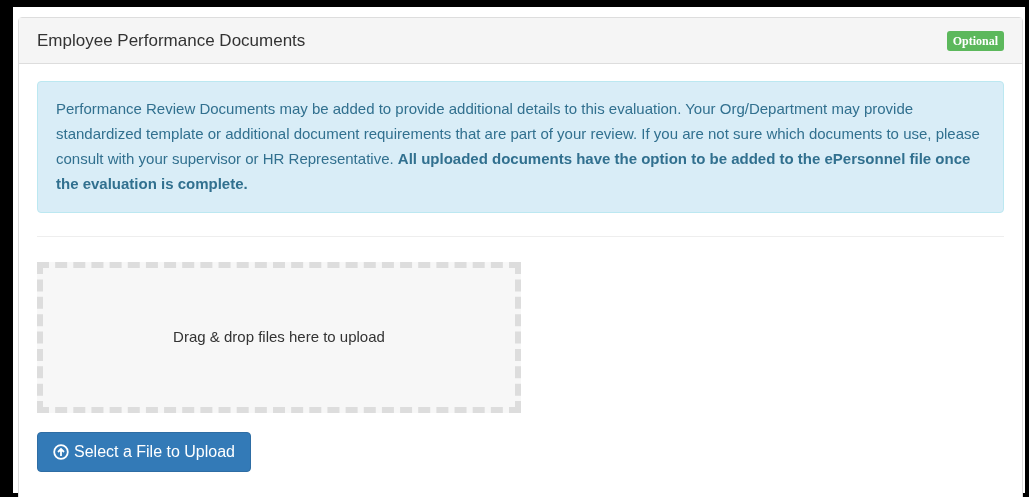  Describe the element at coordinates (171, 40) in the screenshot. I see `panel-title: Employee Performance Documents` at that location.